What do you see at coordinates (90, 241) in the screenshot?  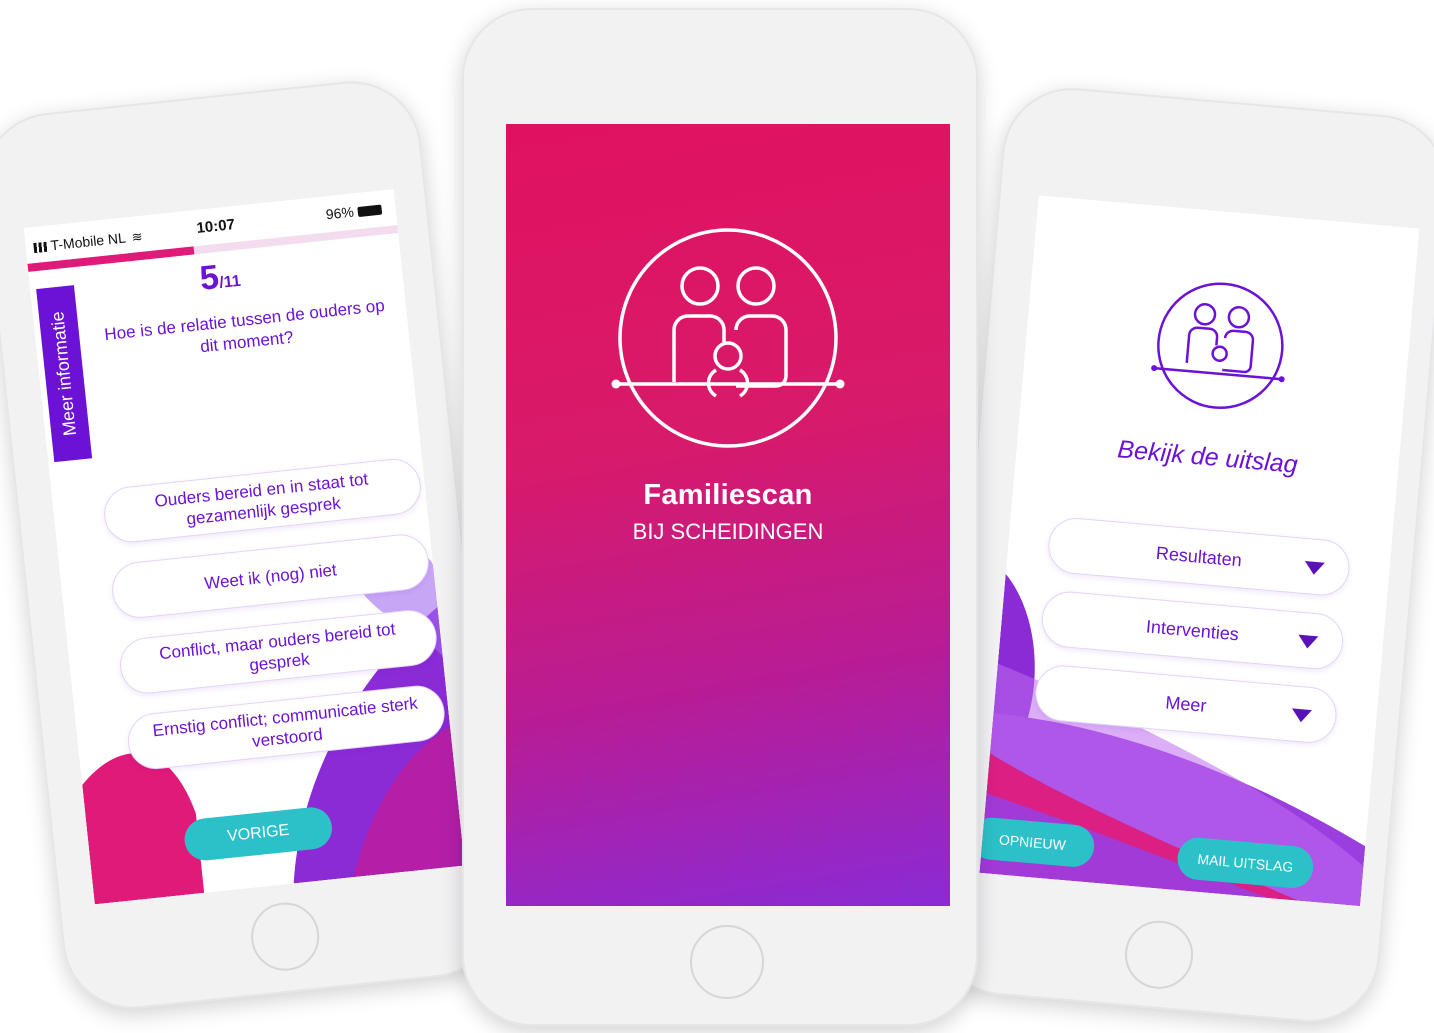 I see `carrier-label: T-Mobile NL ≋` at bounding box center [90, 241].